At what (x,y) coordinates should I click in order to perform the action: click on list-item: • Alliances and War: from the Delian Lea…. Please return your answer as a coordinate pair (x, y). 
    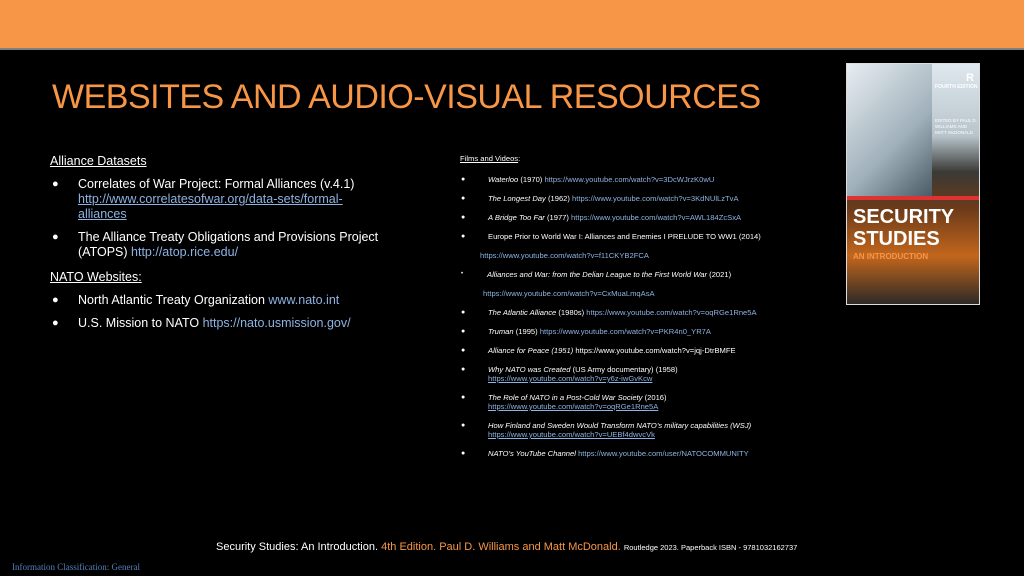
    Looking at the image, I should click on (645, 274).